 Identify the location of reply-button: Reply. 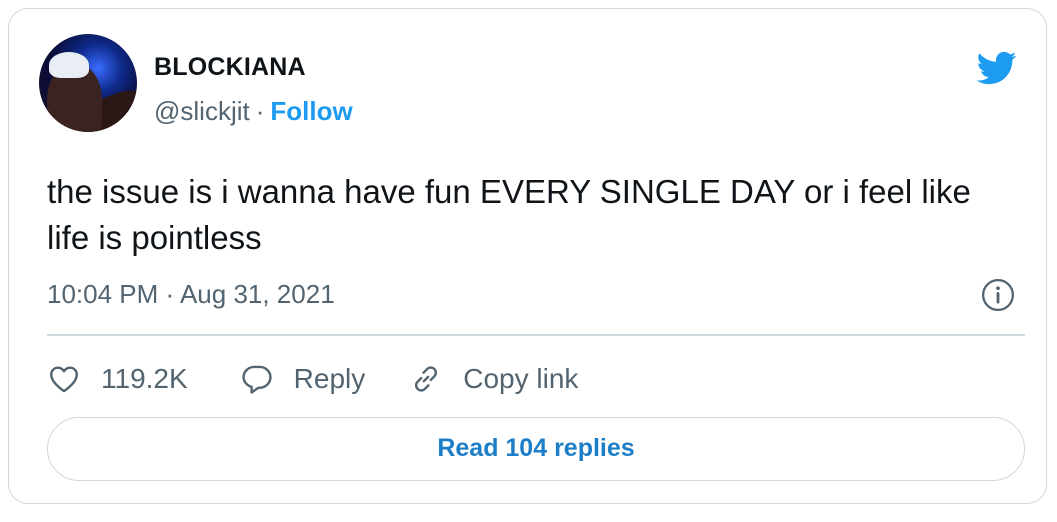
(303, 379).